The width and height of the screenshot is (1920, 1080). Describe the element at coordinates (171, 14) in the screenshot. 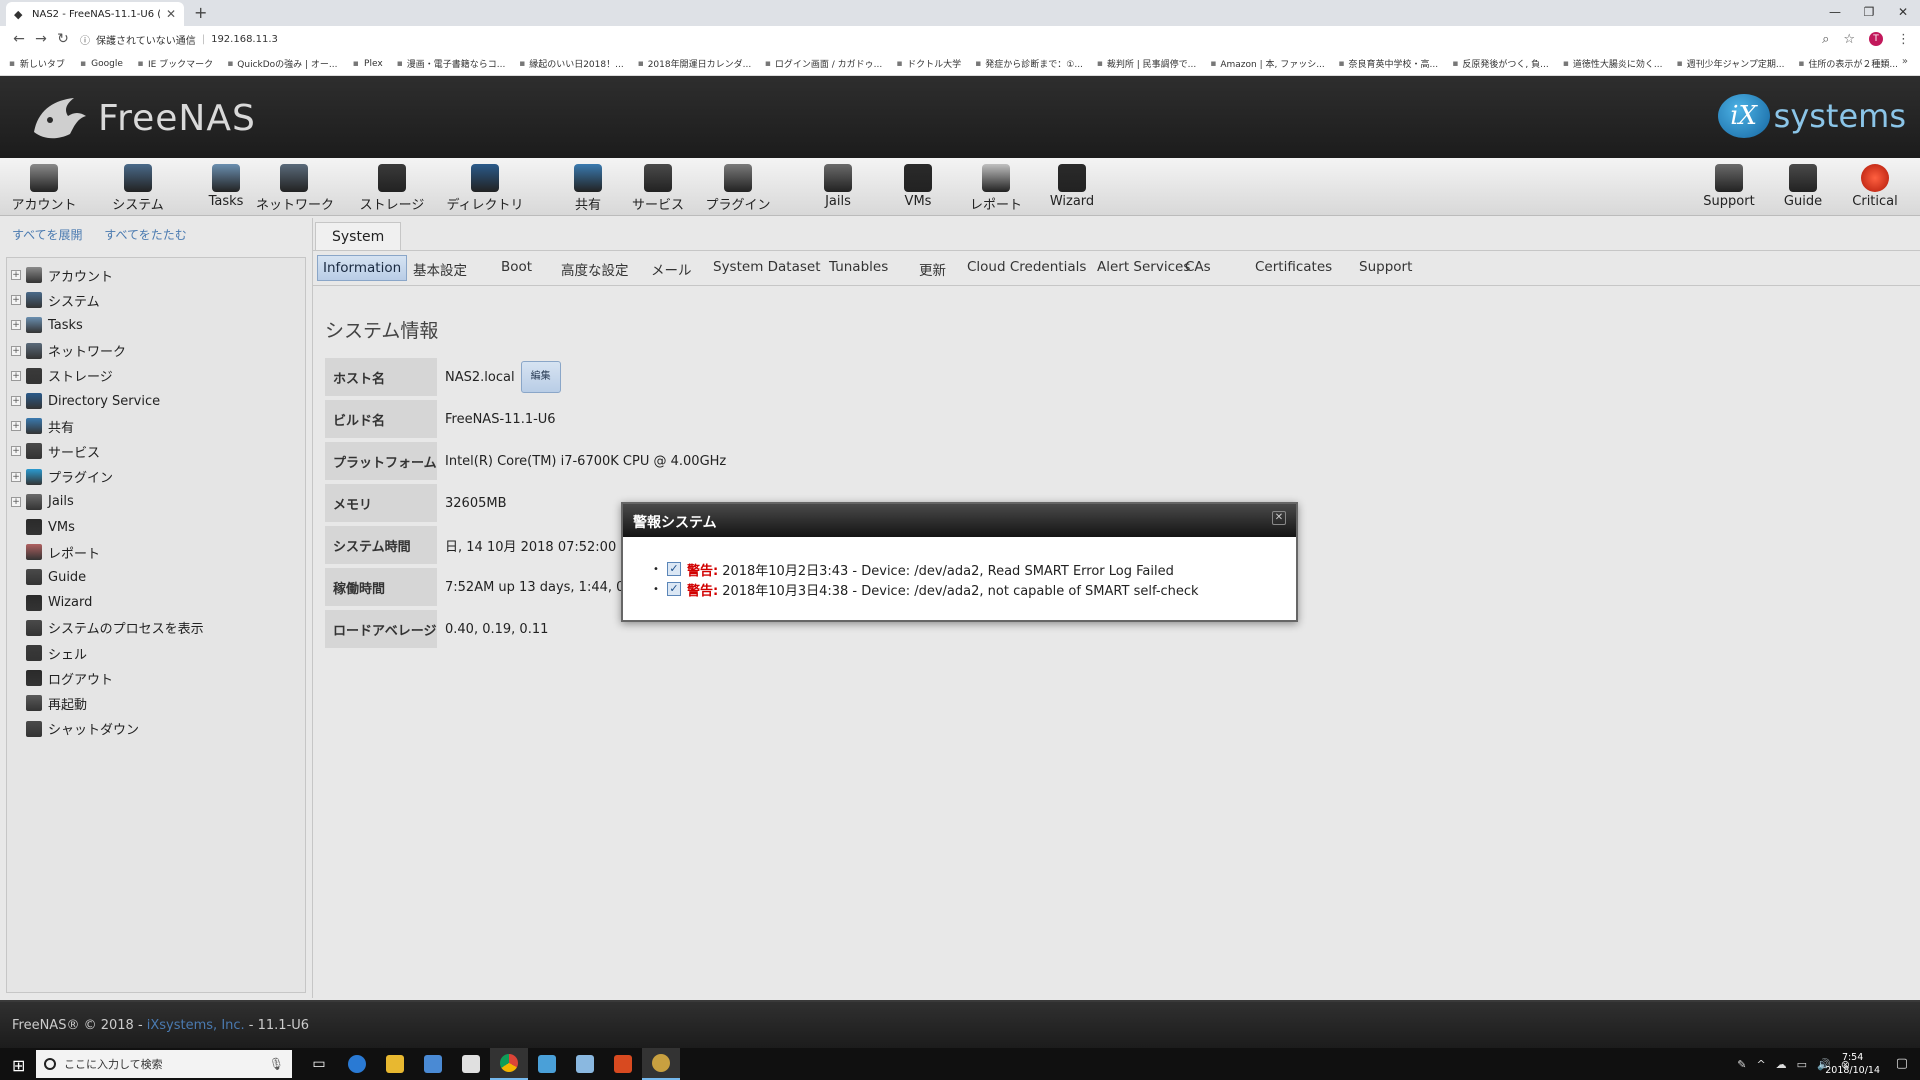

I see `tab-close-icon: ✕` at that location.